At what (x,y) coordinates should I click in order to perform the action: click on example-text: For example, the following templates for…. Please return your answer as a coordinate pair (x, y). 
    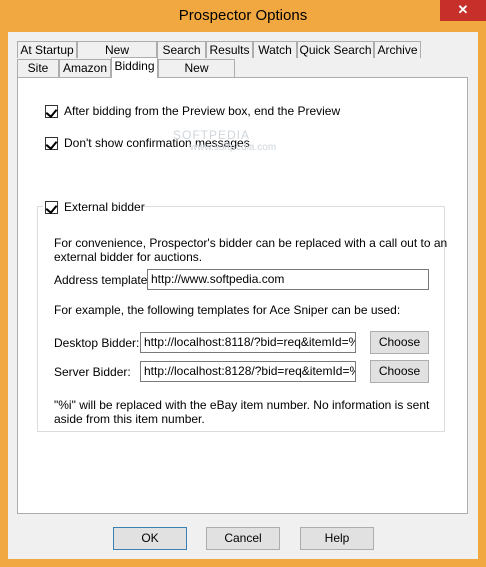
    Looking at the image, I should click on (227, 310).